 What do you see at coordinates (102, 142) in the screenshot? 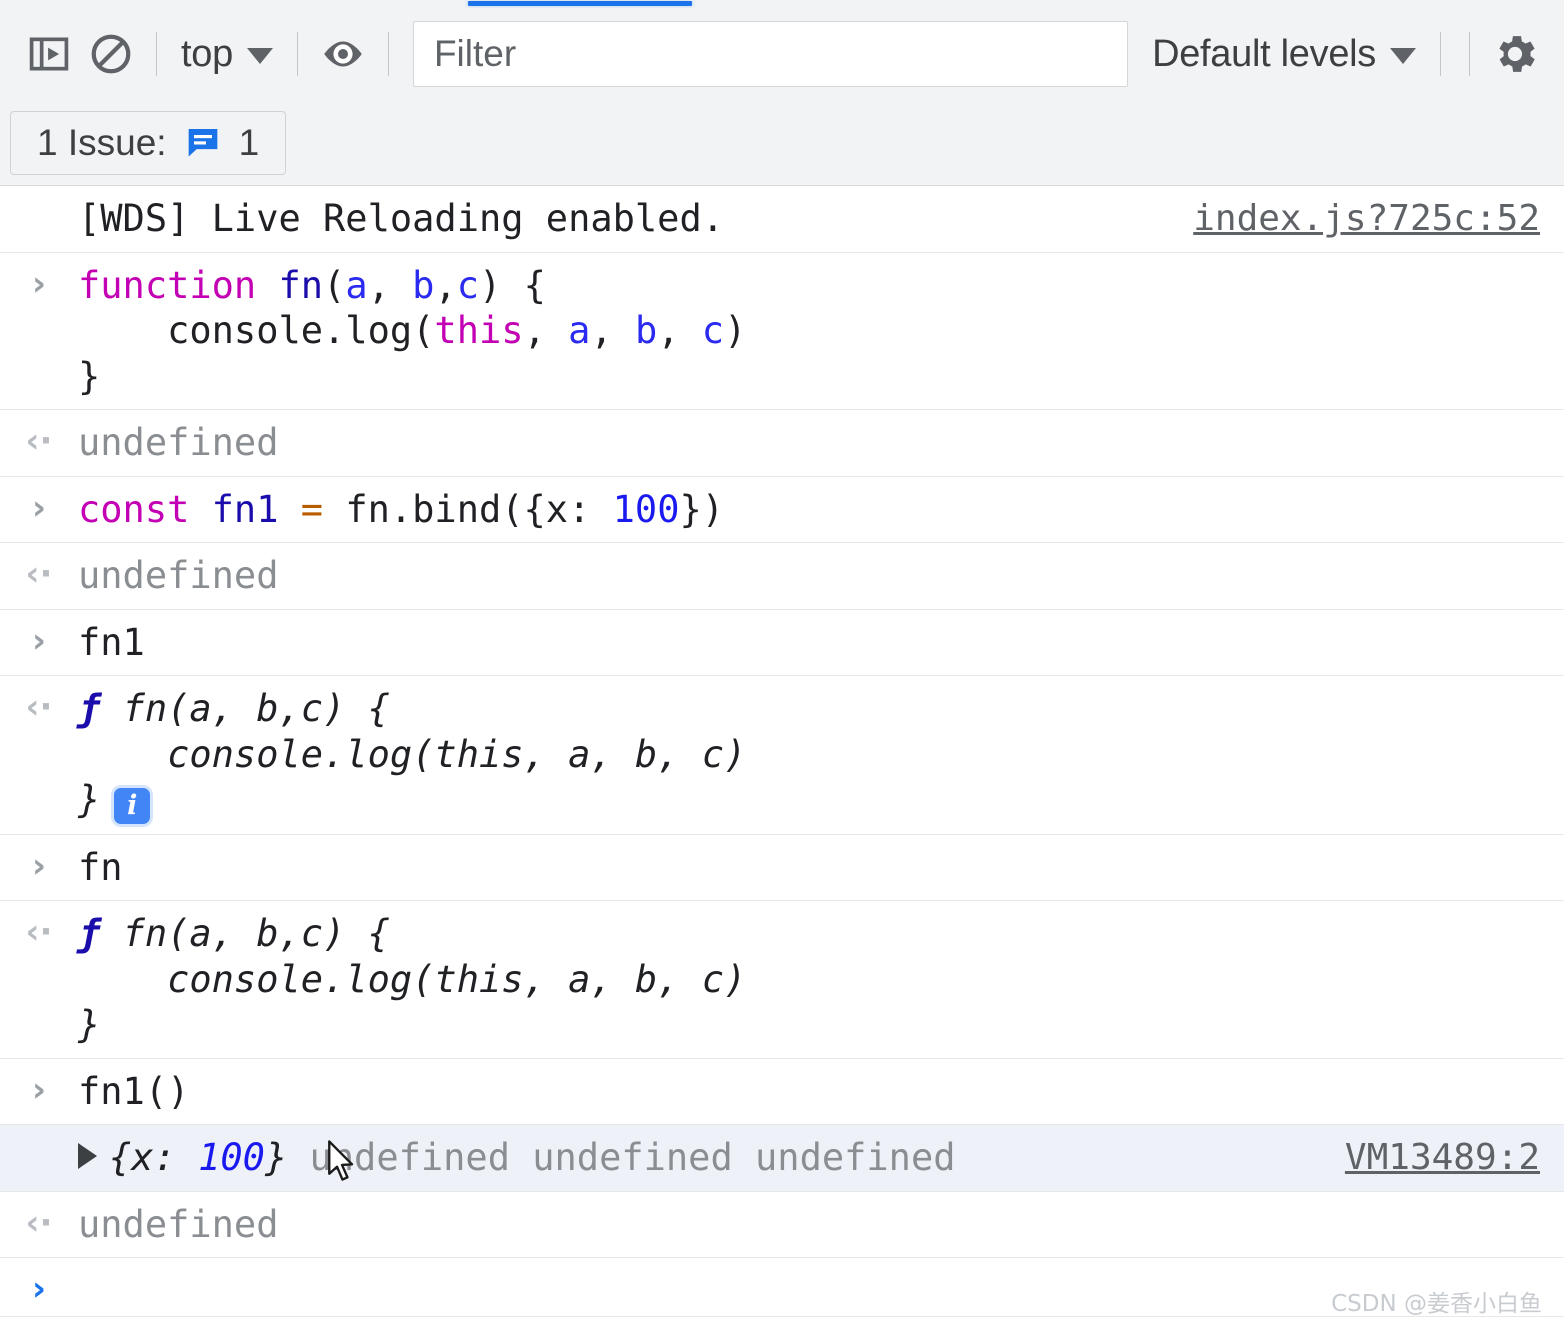
I see `issues-prefix-label: 1 Issue:` at bounding box center [102, 142].